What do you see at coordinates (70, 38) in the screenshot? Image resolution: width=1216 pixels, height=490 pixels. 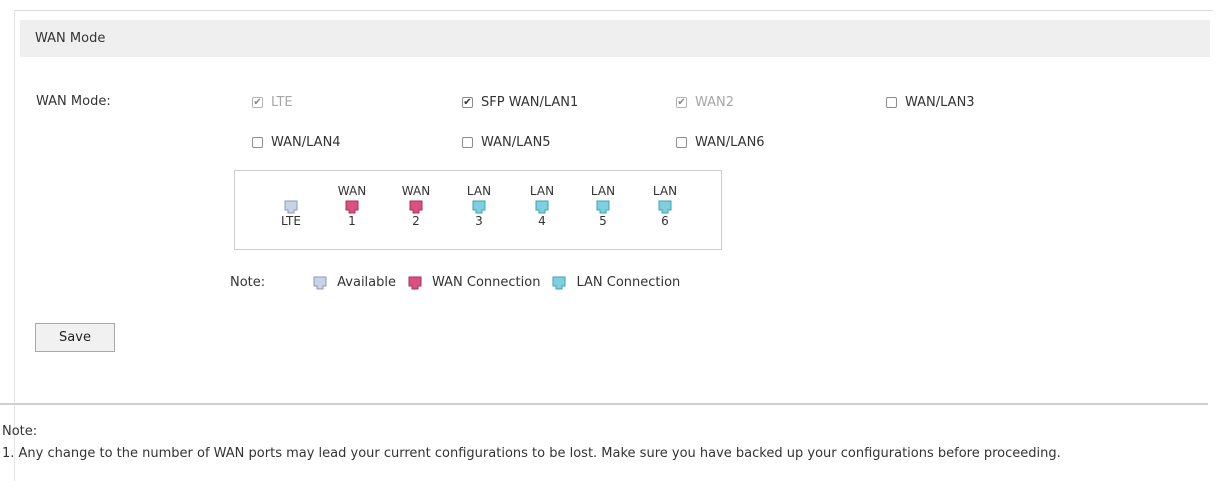 I see `section-title: WAN Mode` at bounding box center [70, 38].